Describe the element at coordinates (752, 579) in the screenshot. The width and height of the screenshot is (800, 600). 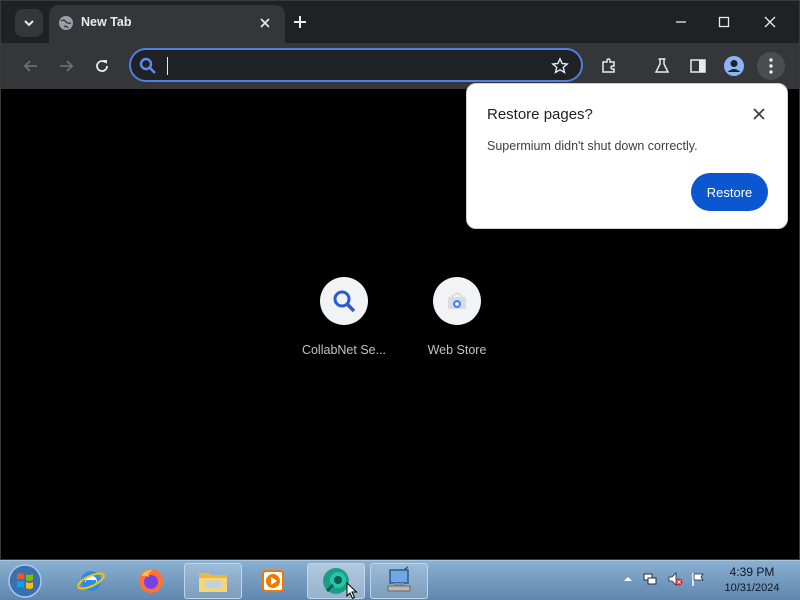
I see `system-clock: 4:39 PM 10/31/2024` at that location.